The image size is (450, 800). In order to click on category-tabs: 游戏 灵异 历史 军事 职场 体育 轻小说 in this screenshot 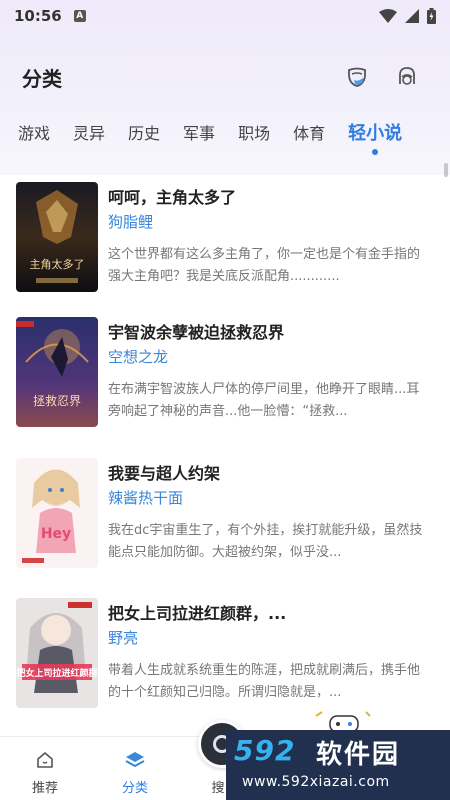, I will do `click(225, 133)`.